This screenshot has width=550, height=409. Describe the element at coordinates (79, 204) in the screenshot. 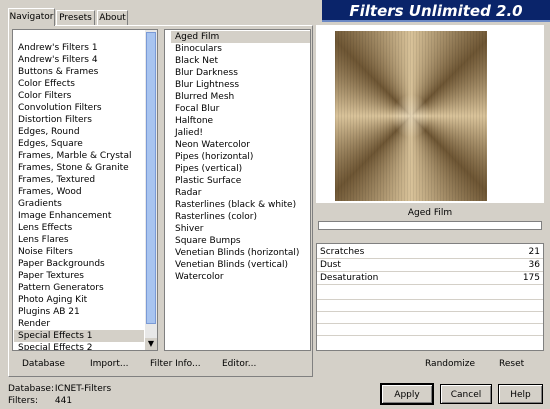

I see `category-list-item: Gradients` at that location.